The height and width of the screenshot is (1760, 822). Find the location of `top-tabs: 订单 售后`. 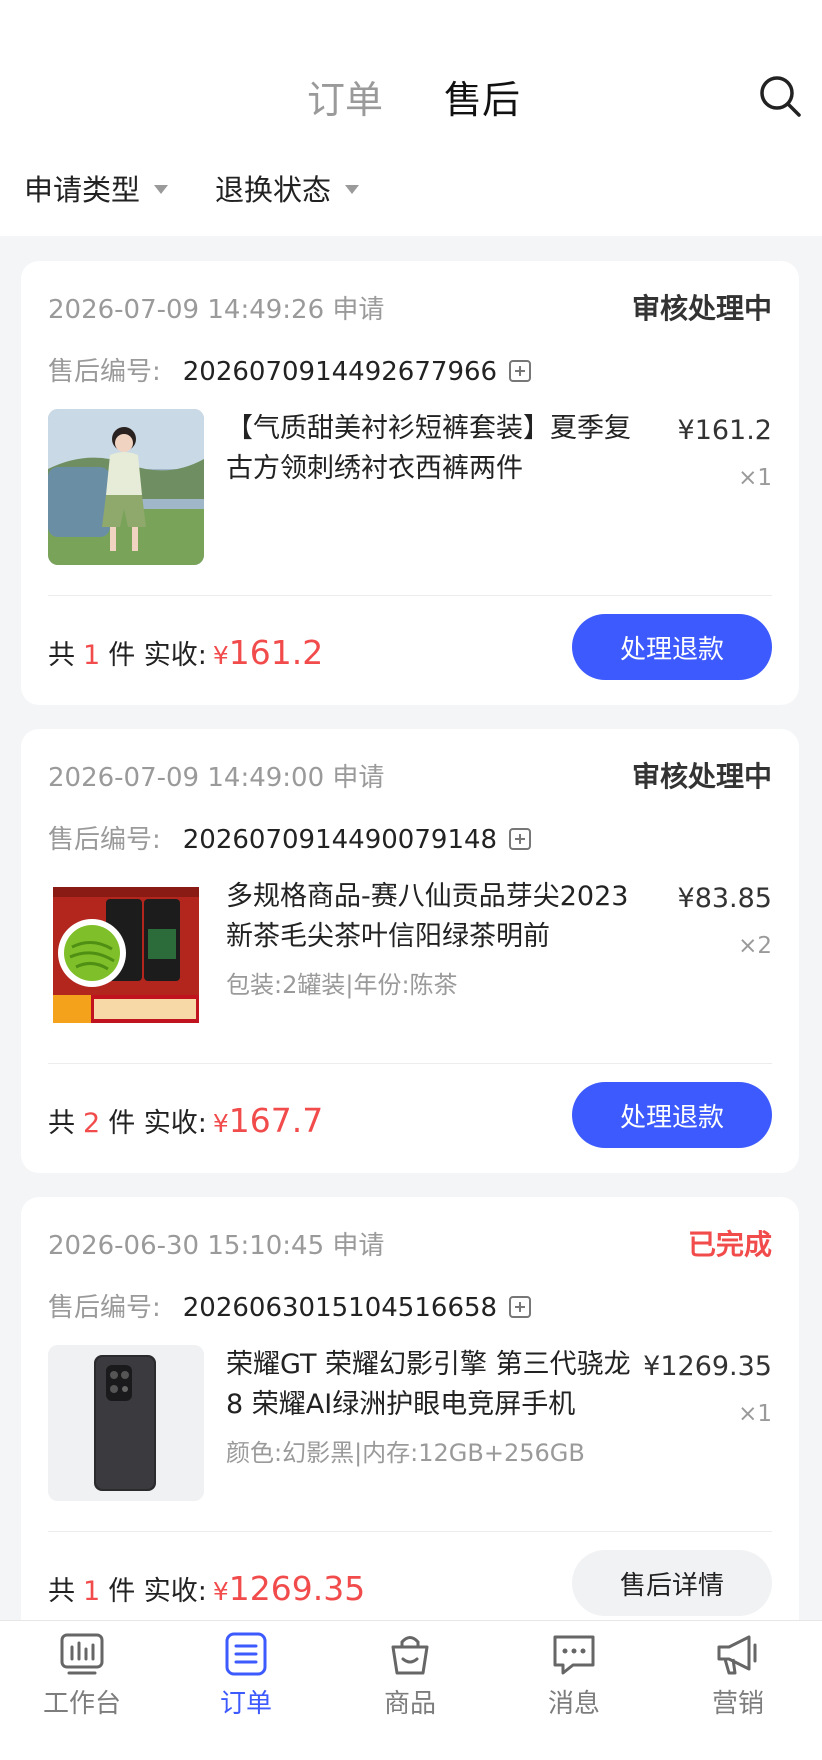

top-tabs: 订单 售后 is located at coordinates (411, 100).